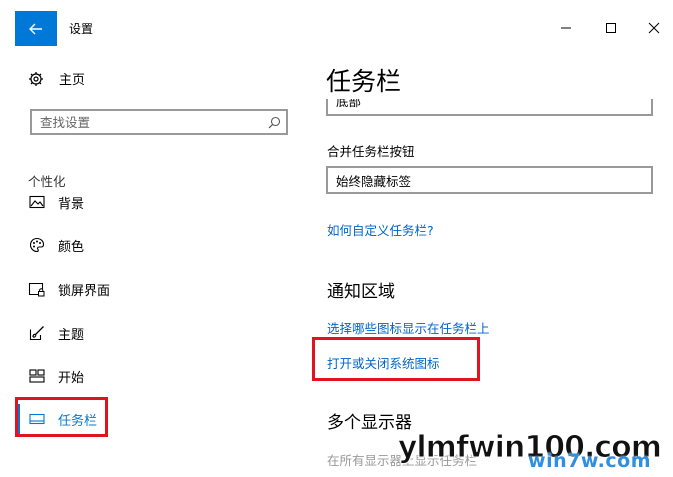 The height and width of the screenshot is (477, 673). What do you see at coordinates (589, 461) in the screenshot?
I see `watermark-subtext: win7w.com` at bounding box center [589, 461].